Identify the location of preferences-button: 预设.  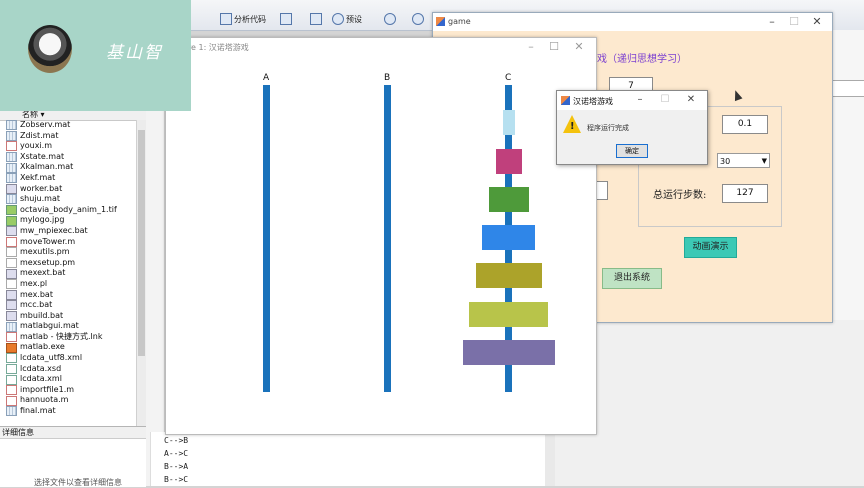
(347, 19).